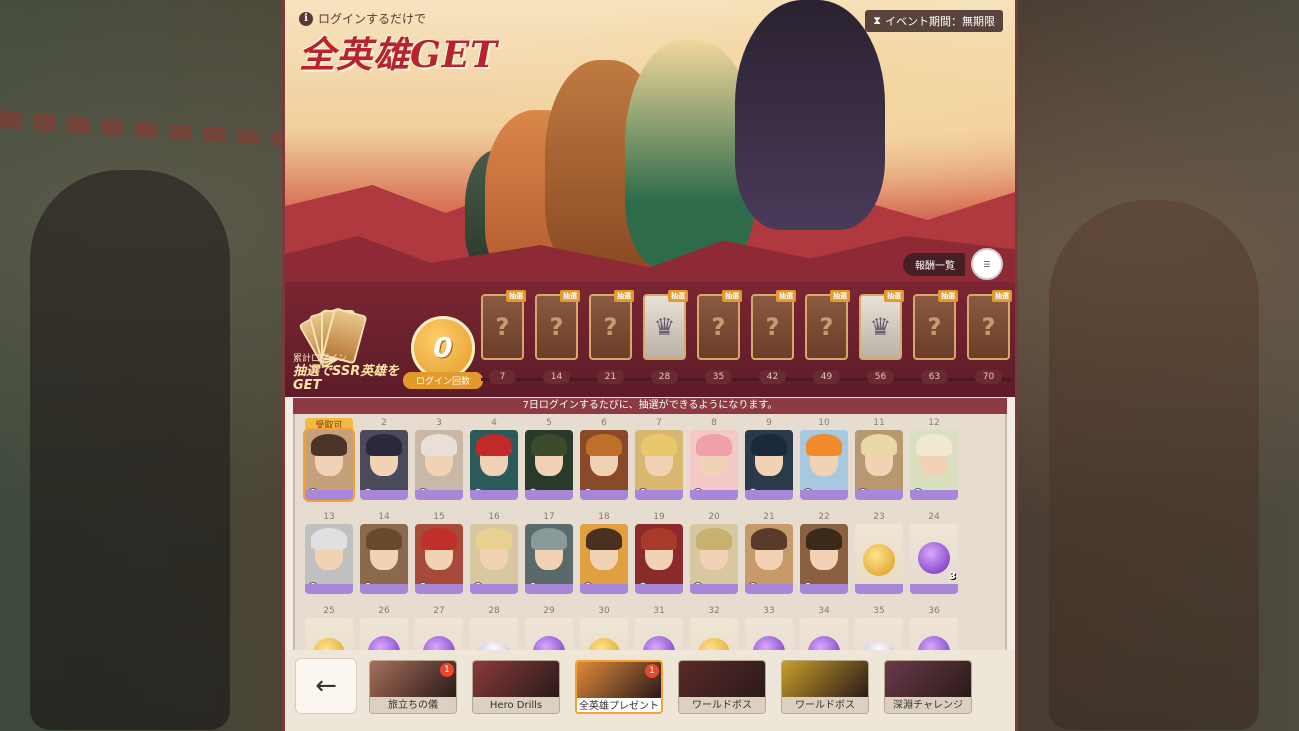  I want to click on reward-cell: 21 ✦, so click(769, 554).